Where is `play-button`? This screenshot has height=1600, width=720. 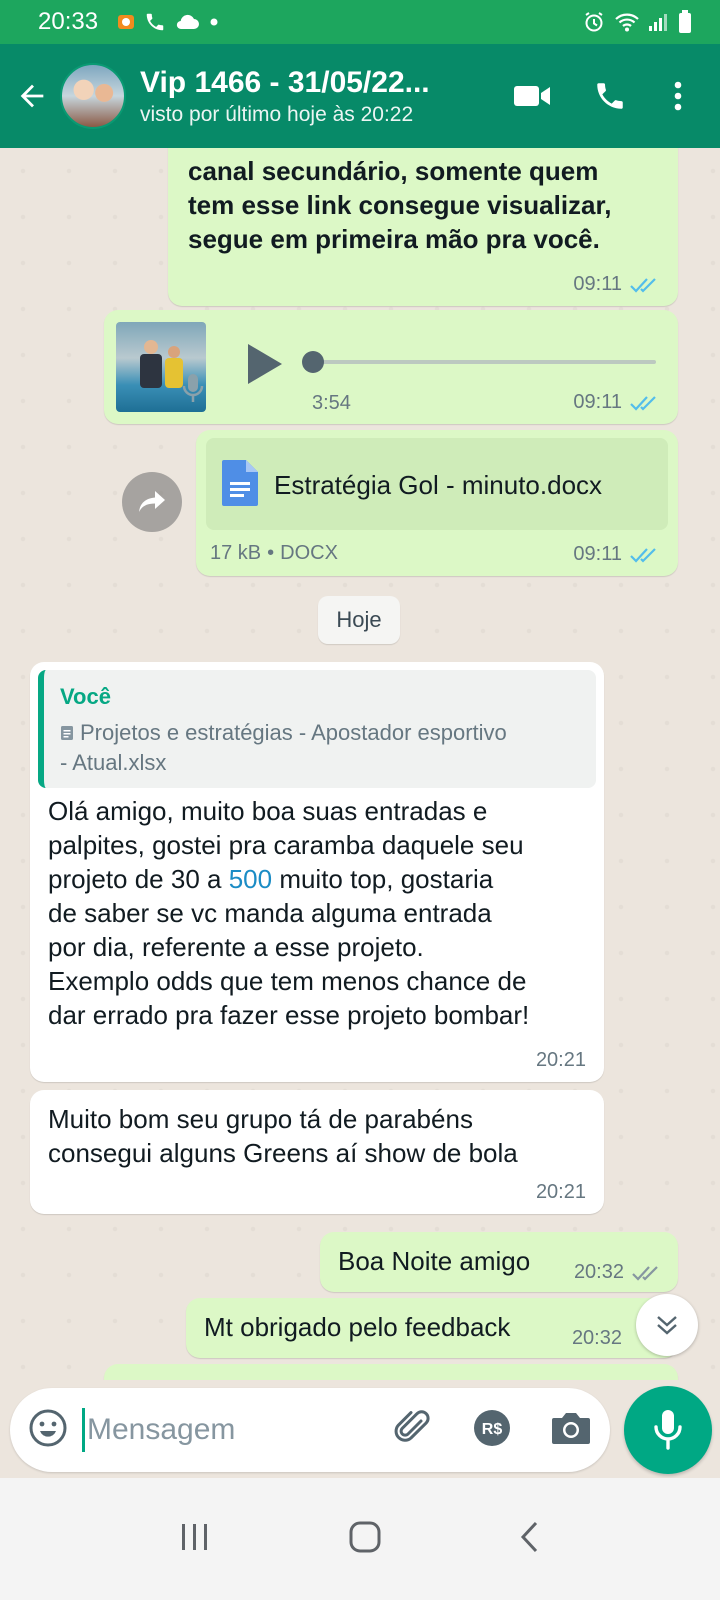 play-button is located at coordinates (264, 366).